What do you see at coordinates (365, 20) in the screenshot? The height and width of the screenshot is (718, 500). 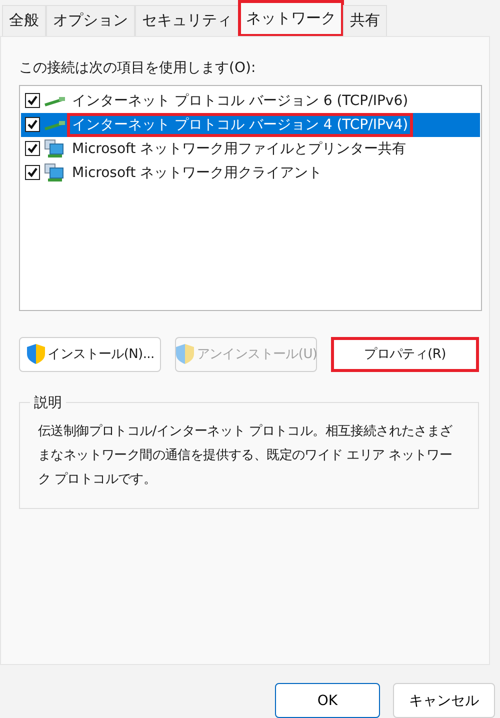 I see `tab: 共有` at bounding box center [365, 20].